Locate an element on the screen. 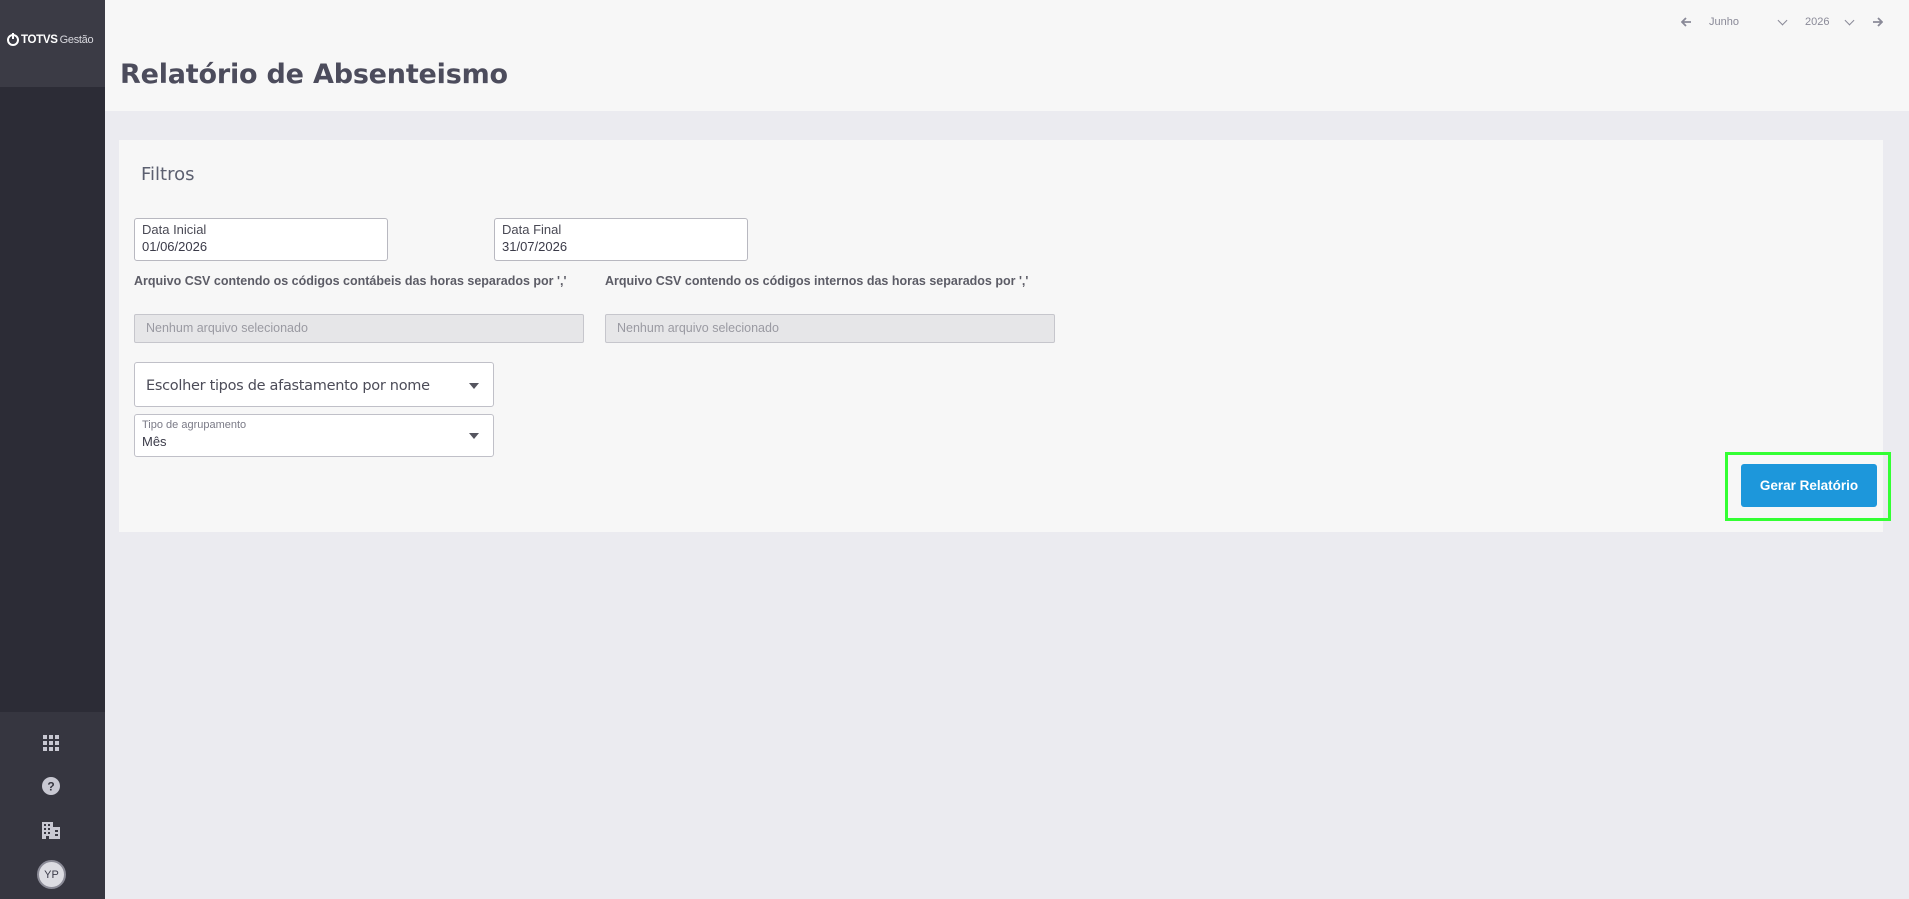  end-date-label: Data Final is located at coordinates (532, 229).